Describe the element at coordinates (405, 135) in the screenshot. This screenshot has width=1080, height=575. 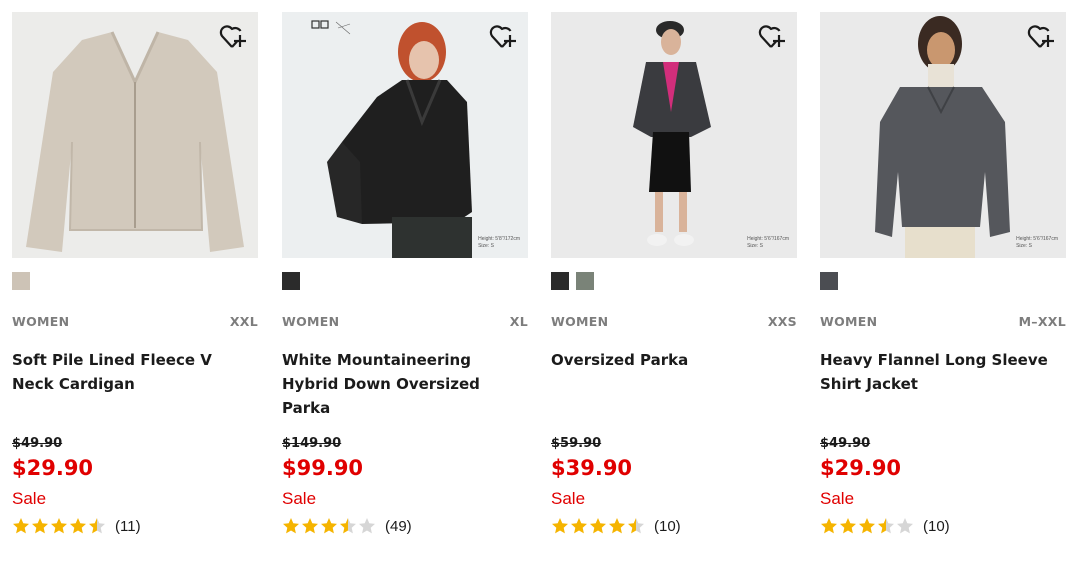
I see `product-image: Height: 5'8"/172cm Size: S` at that location.